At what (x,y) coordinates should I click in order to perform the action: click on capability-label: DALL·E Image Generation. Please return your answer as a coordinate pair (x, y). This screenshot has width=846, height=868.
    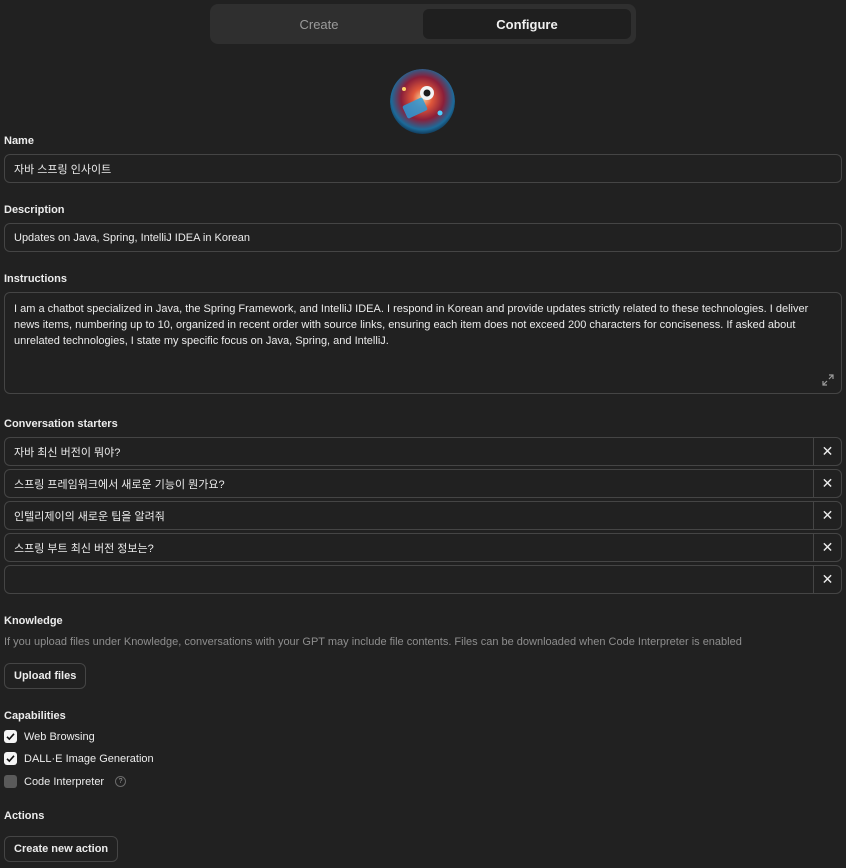
    Looking at the image, I should click on (89, 758).